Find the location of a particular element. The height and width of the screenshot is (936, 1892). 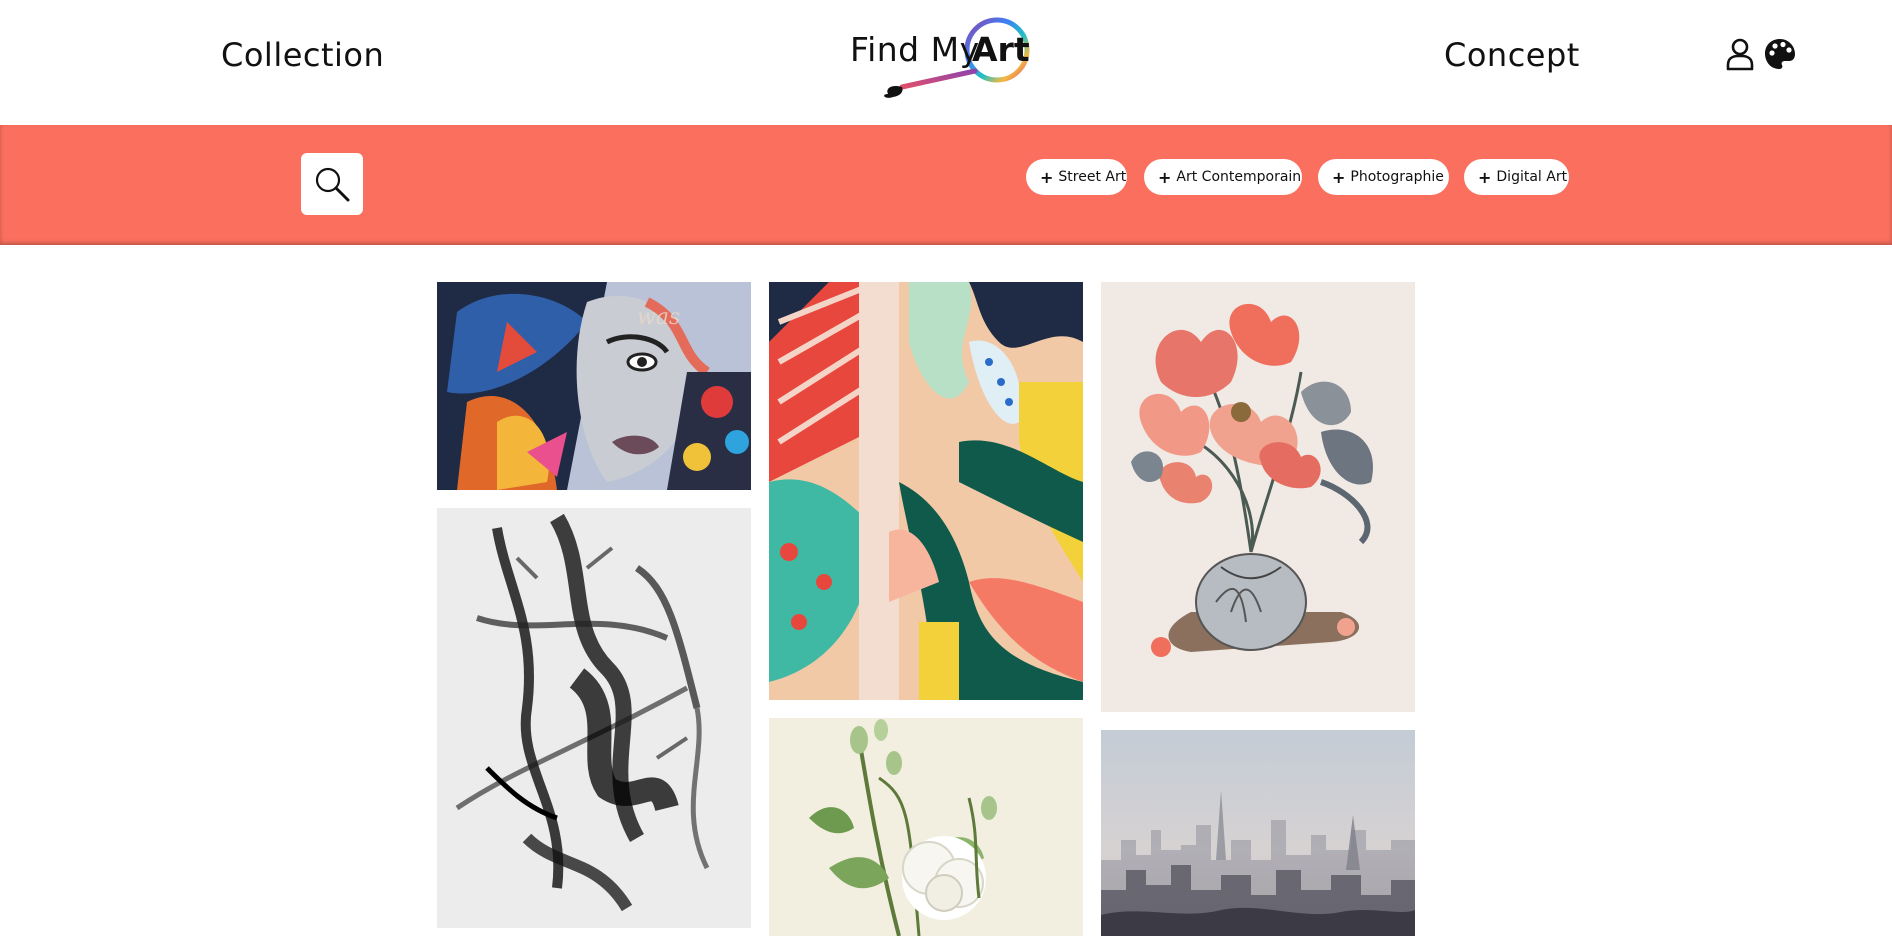

site-logo: Find My Art is located at coordinates (939, 58).